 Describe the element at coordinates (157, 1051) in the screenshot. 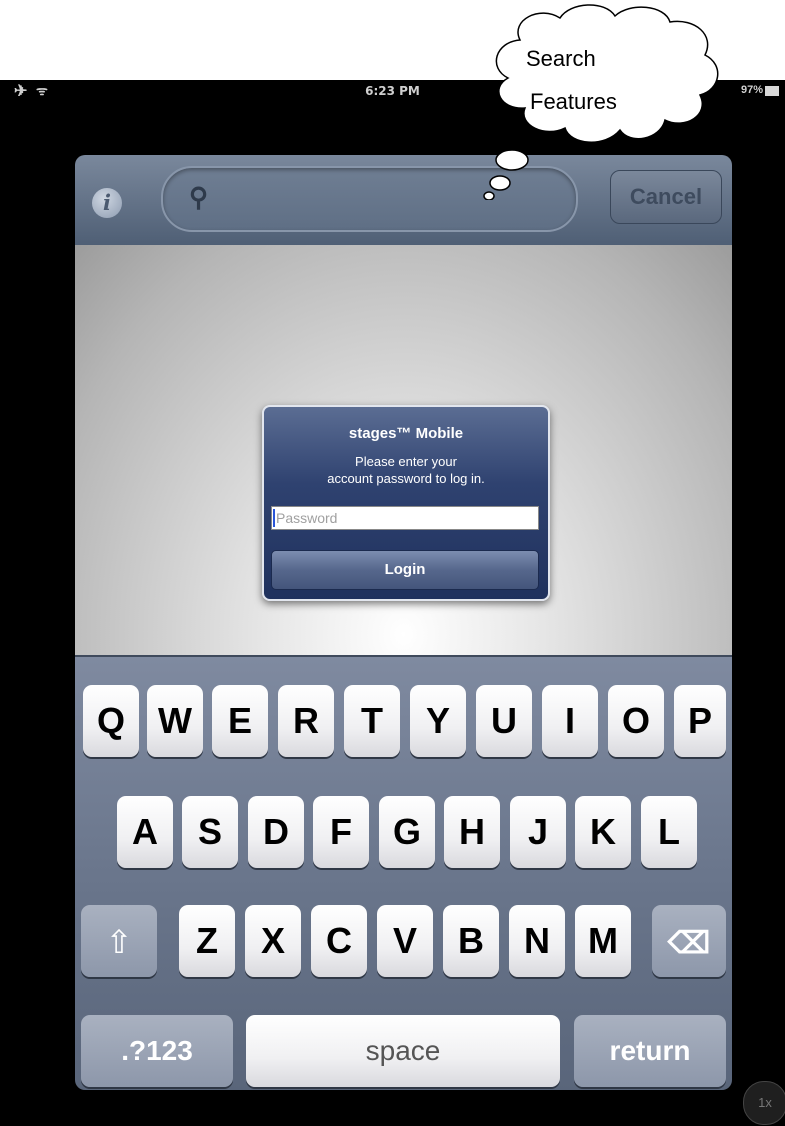

I see `numbers-key: .?123` at that location.